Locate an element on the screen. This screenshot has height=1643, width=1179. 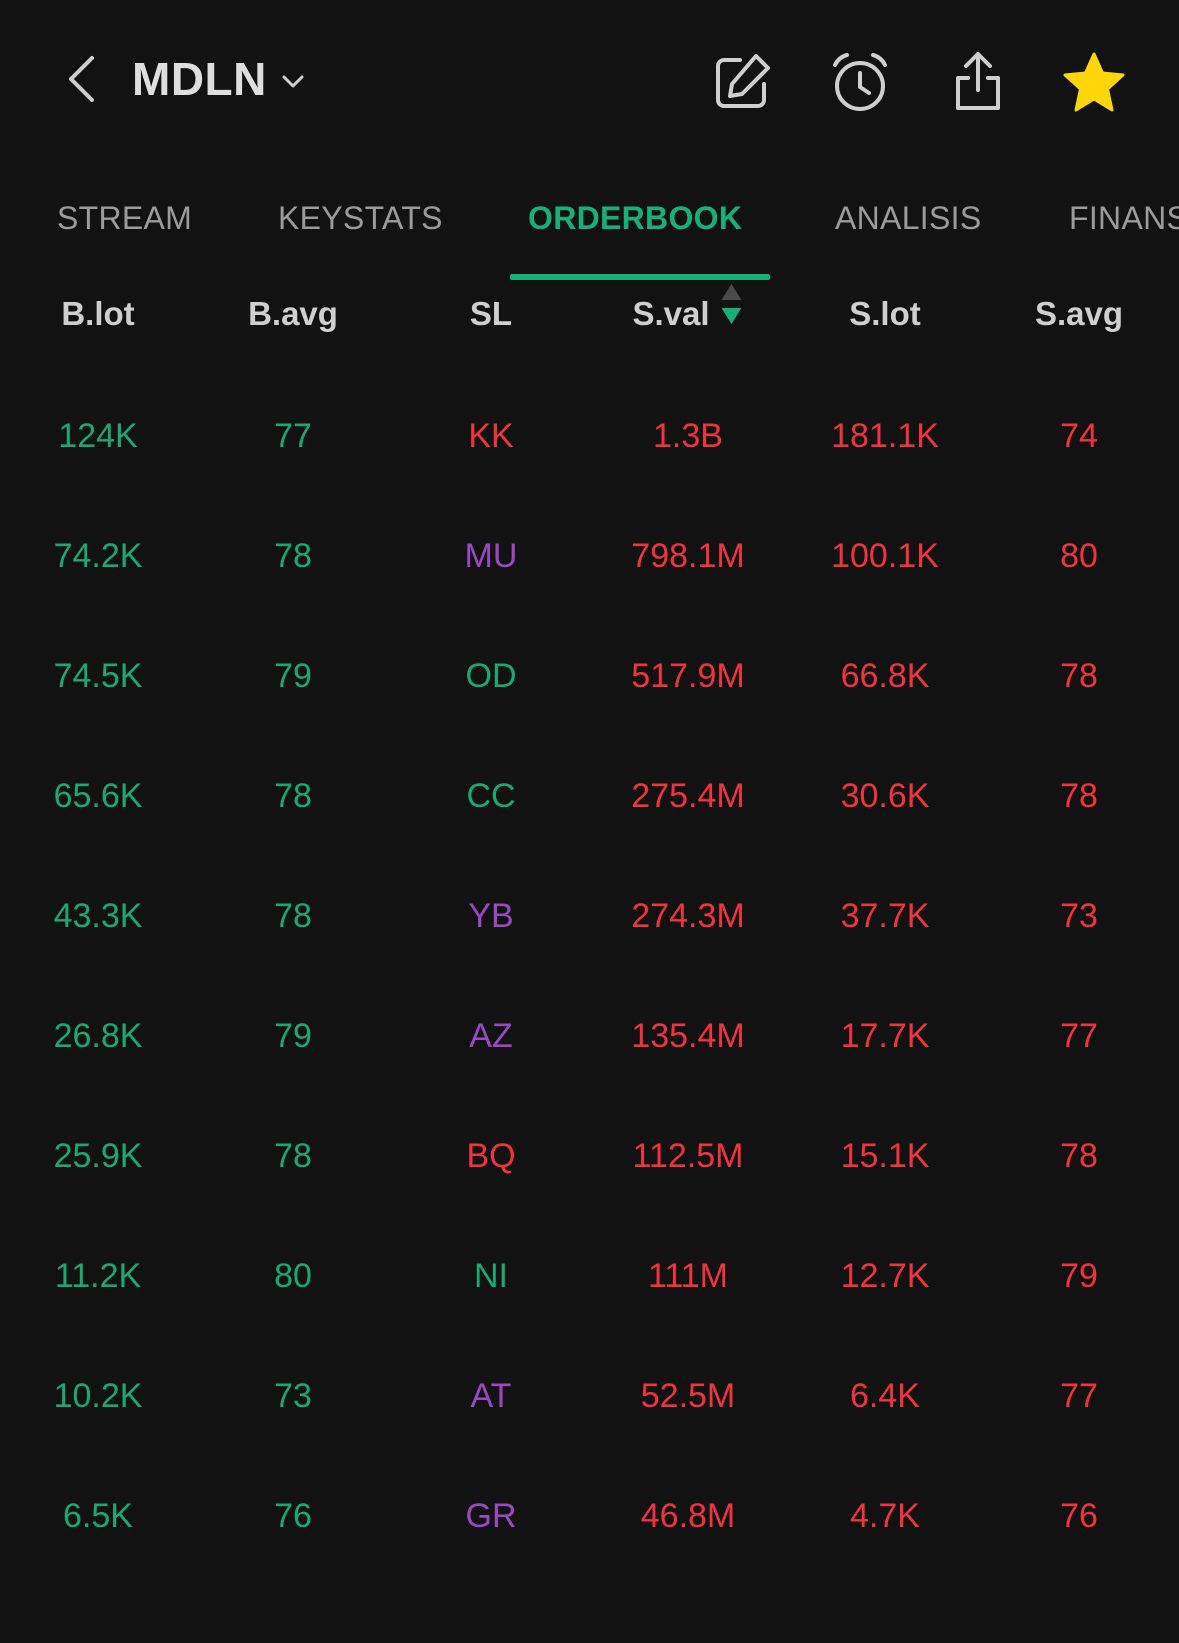
table-row: 26.8K 79 AZ 135.4M 17.7K 77 is located at coordinates (589, 1036).